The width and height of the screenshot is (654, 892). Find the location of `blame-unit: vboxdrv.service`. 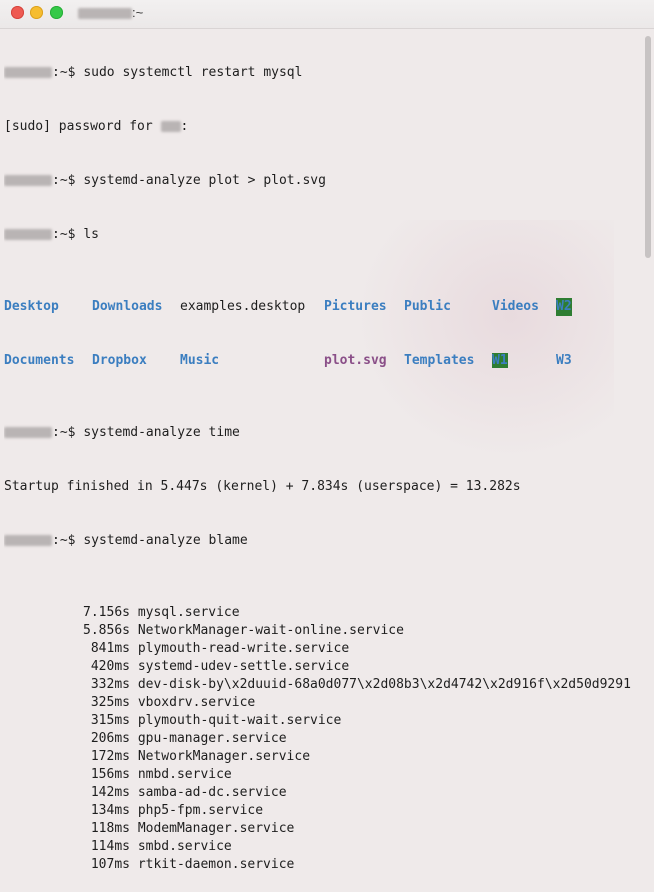

blame-unit: vboxdrv.service is located at coordinates (196, 702).